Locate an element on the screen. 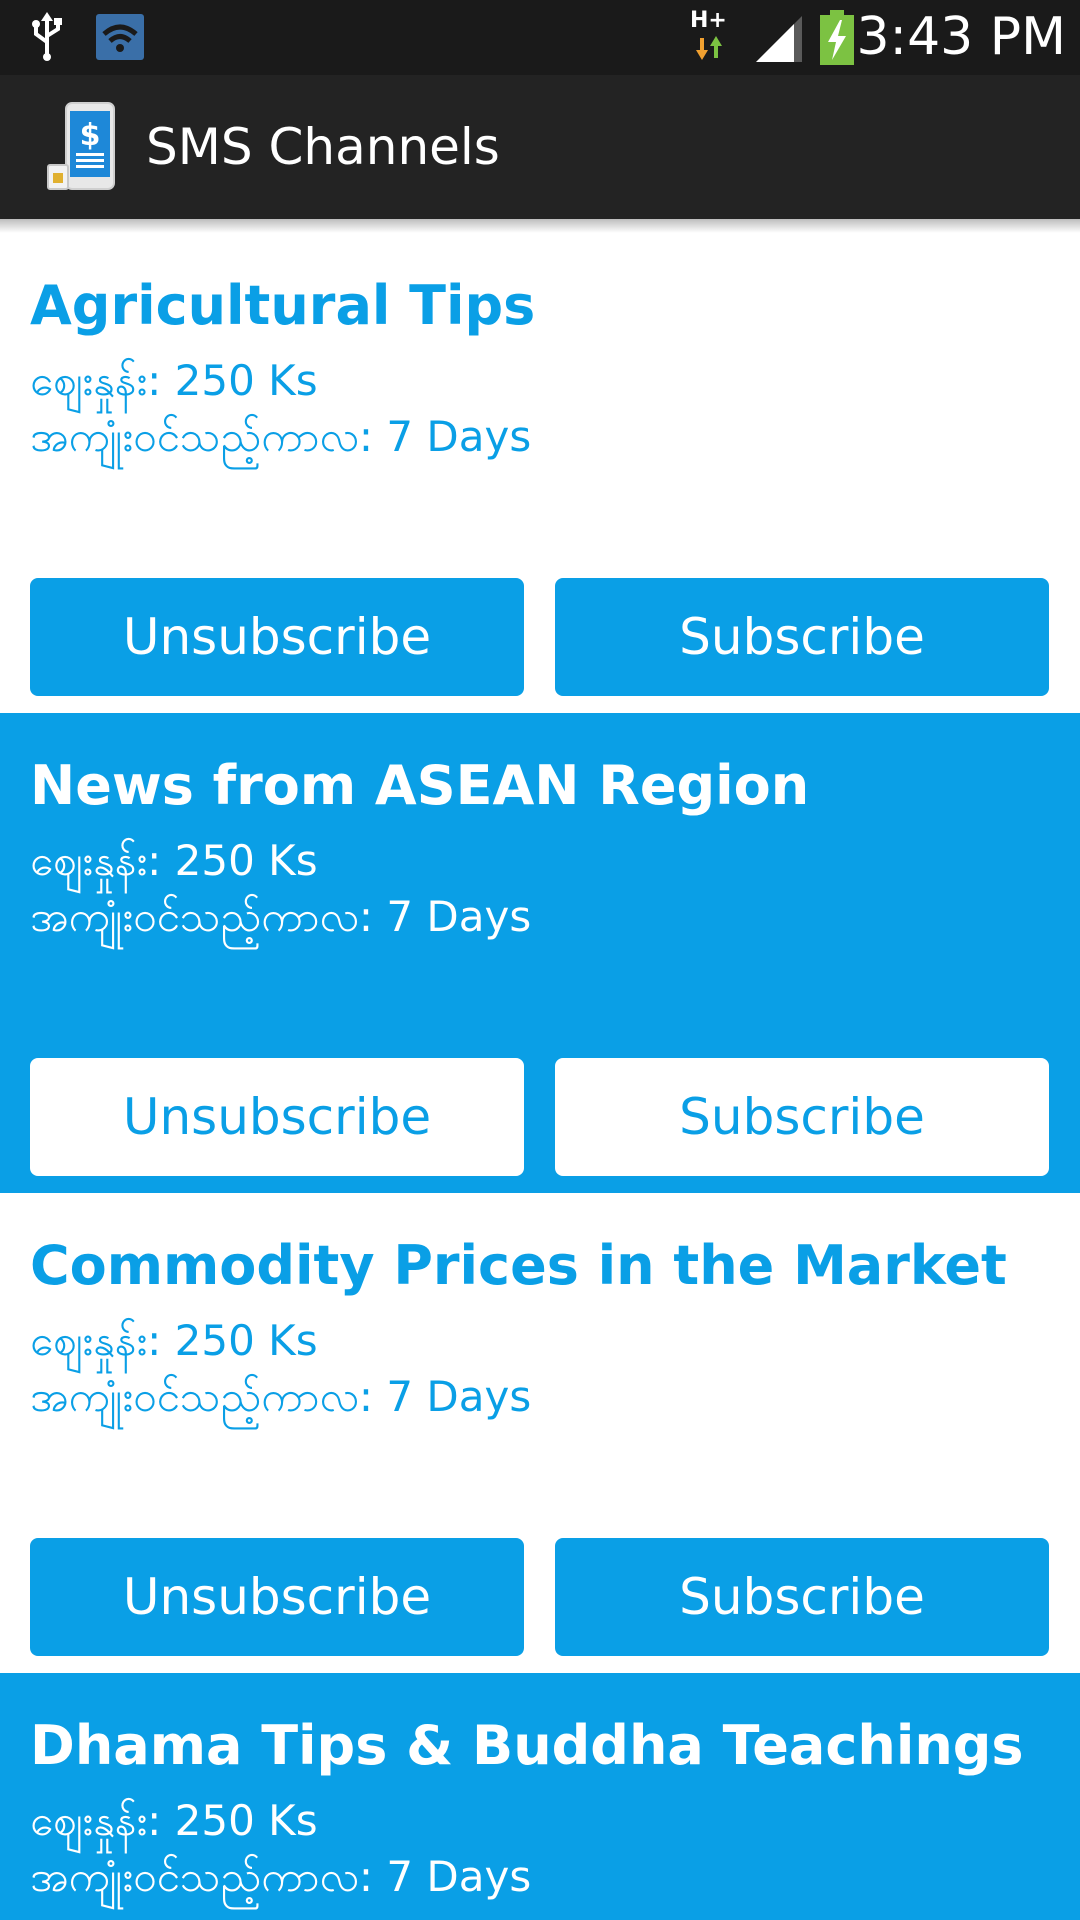  signal-strength-icon is located at coordinates (779, 40).